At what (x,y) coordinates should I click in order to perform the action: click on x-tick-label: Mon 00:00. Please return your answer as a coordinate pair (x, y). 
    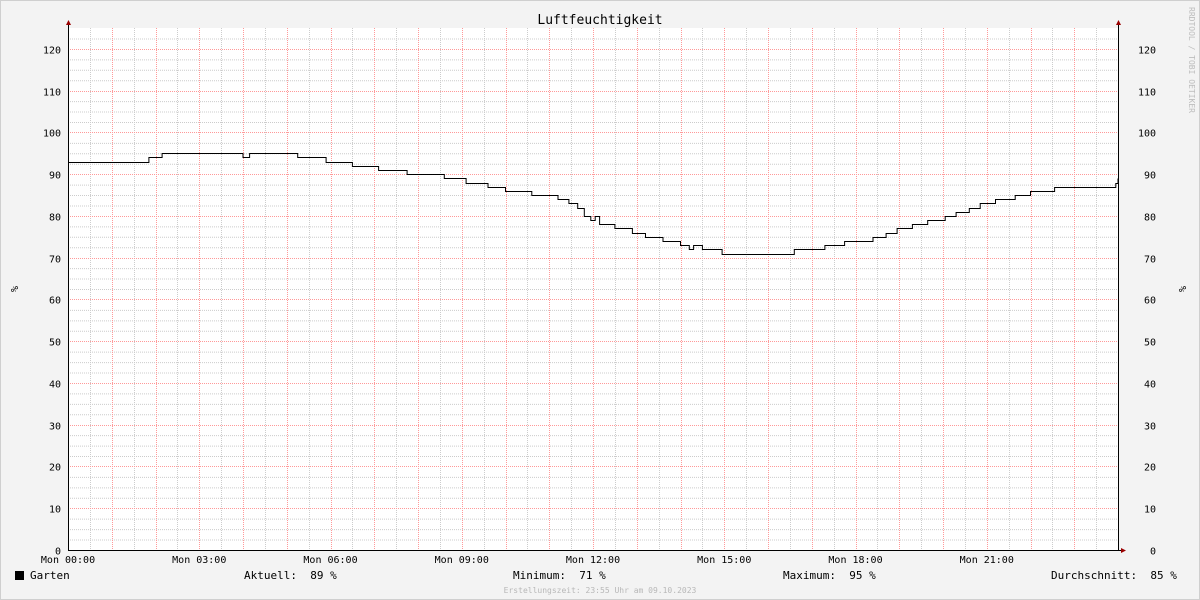
    Looking at the image, I should click on (68, 560).